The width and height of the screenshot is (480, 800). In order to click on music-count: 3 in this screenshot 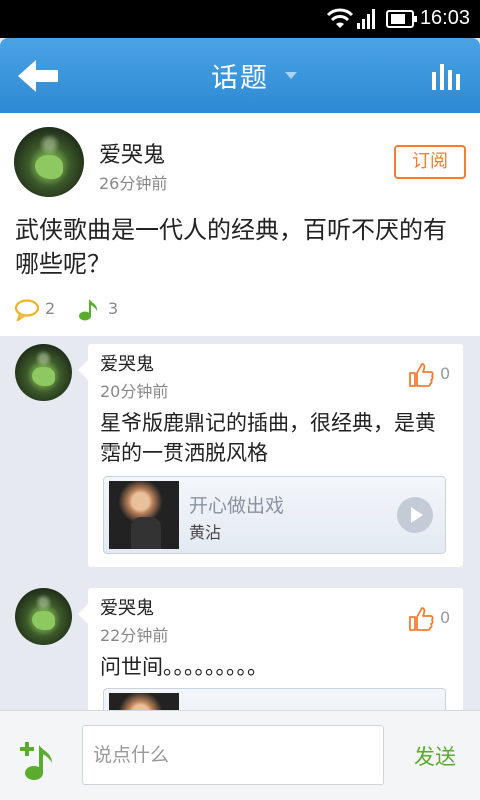, I will do `click(113, 308)`.